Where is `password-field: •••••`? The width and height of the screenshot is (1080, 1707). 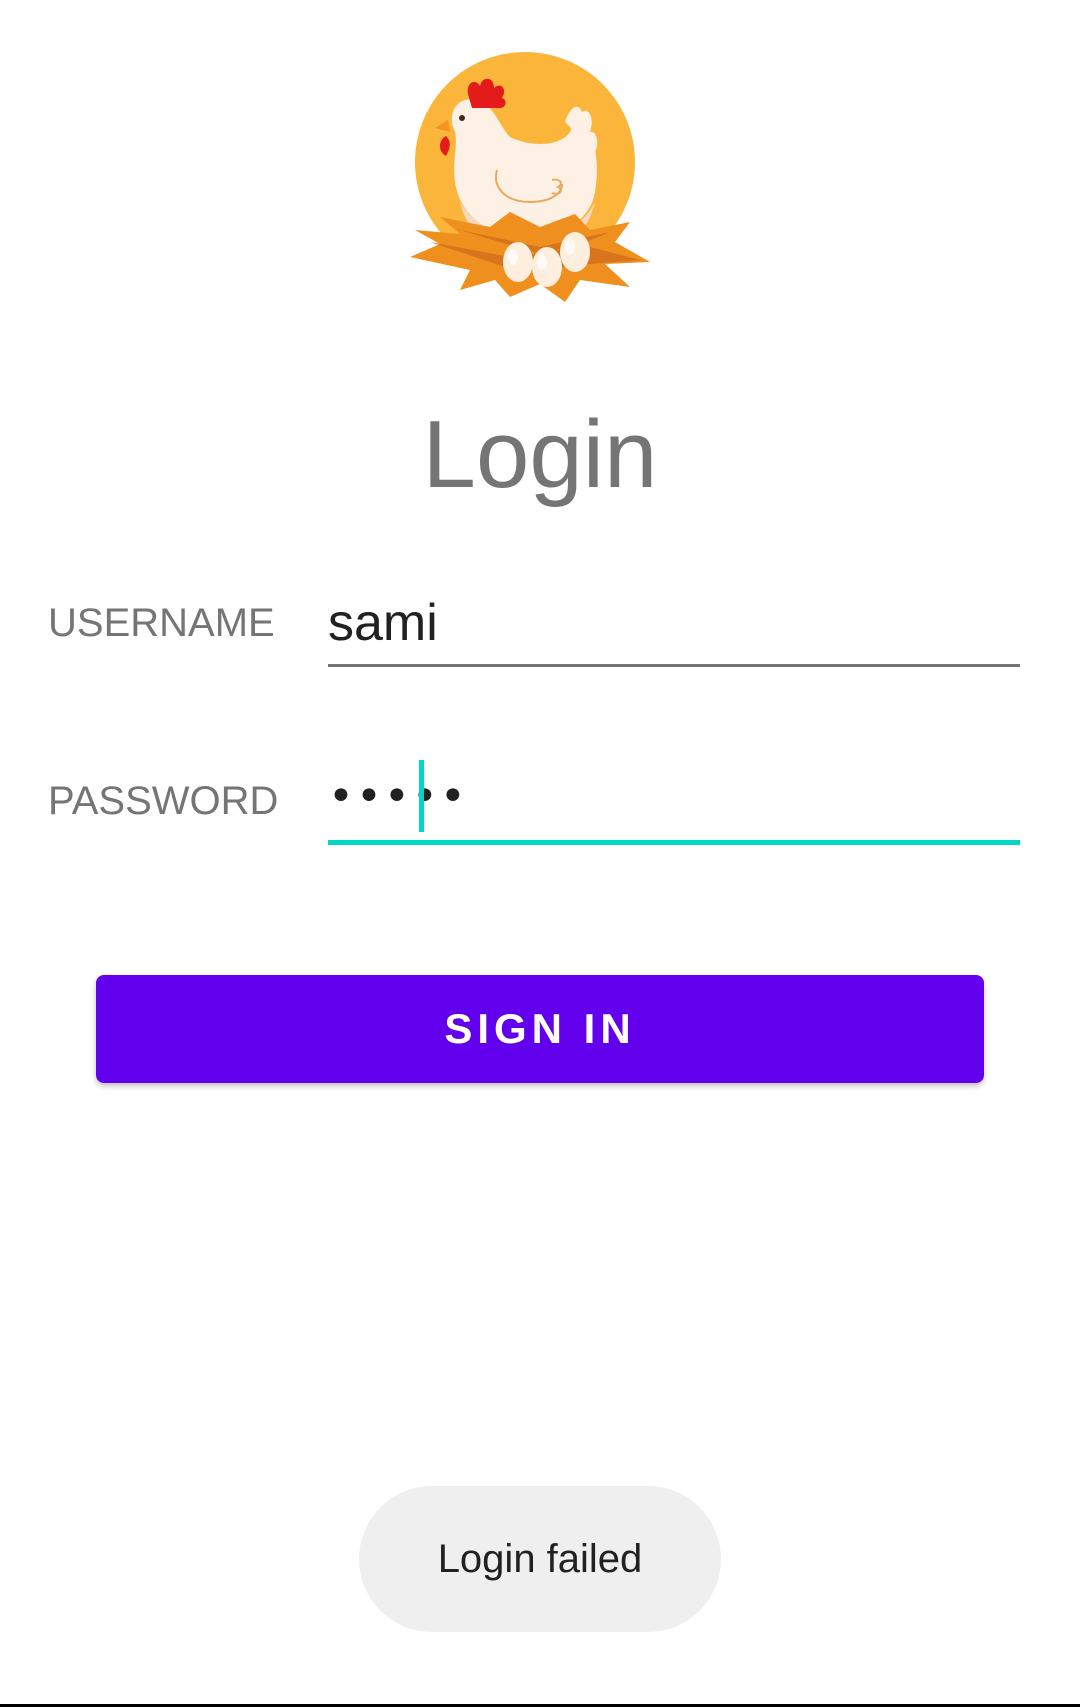
password-field: ••••• is located at coordinates (674, 801).